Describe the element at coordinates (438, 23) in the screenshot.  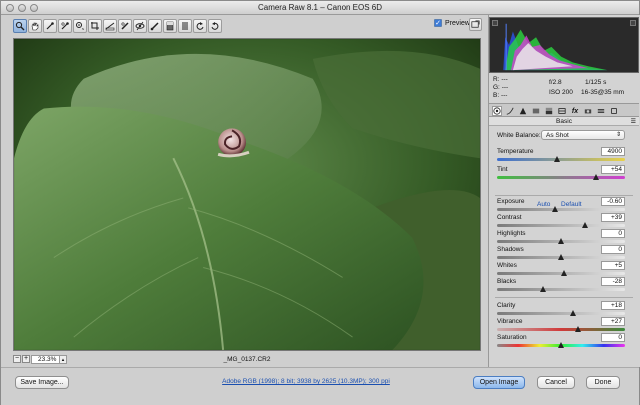
I see `preview-checkbox: ✓` at that location.